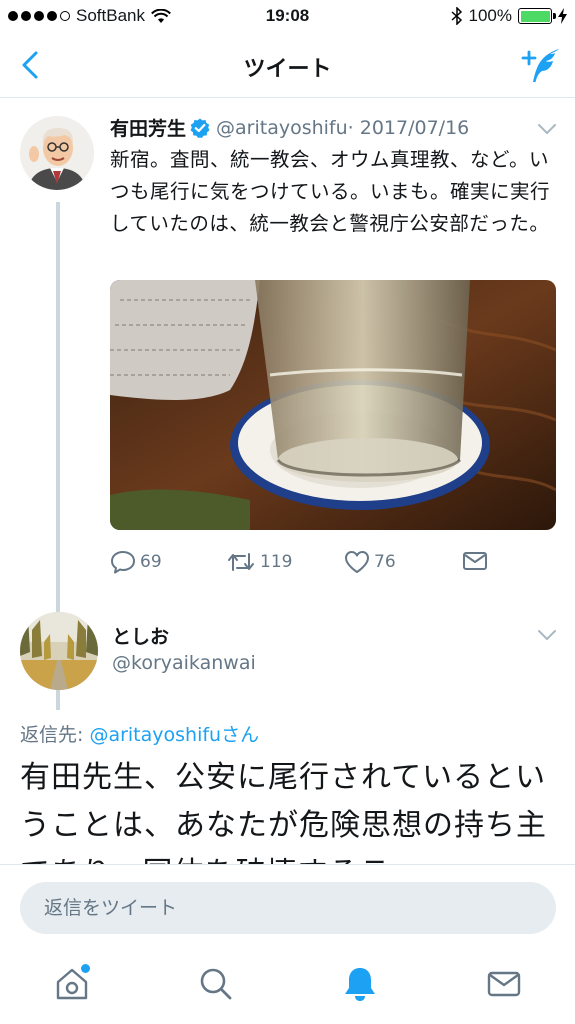  I want to click on tab-messages, so click(504, 984).